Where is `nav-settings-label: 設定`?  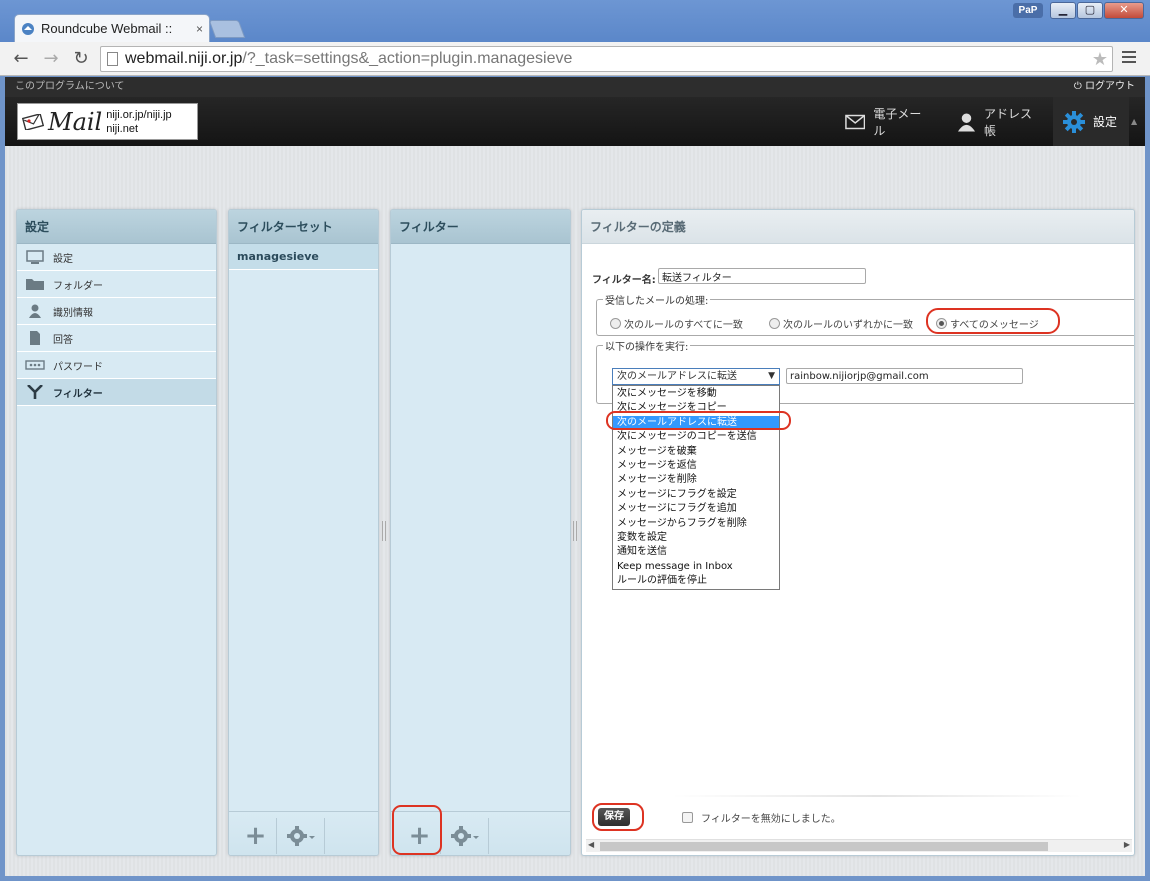 nav-settings-label: 設定 is located at coordinates (1105, 122).